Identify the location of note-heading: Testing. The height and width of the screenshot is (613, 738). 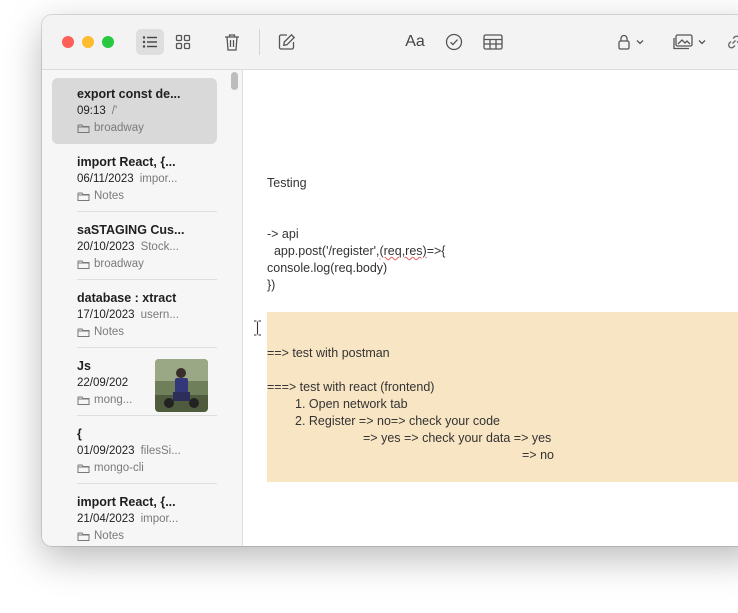
(287, 183).